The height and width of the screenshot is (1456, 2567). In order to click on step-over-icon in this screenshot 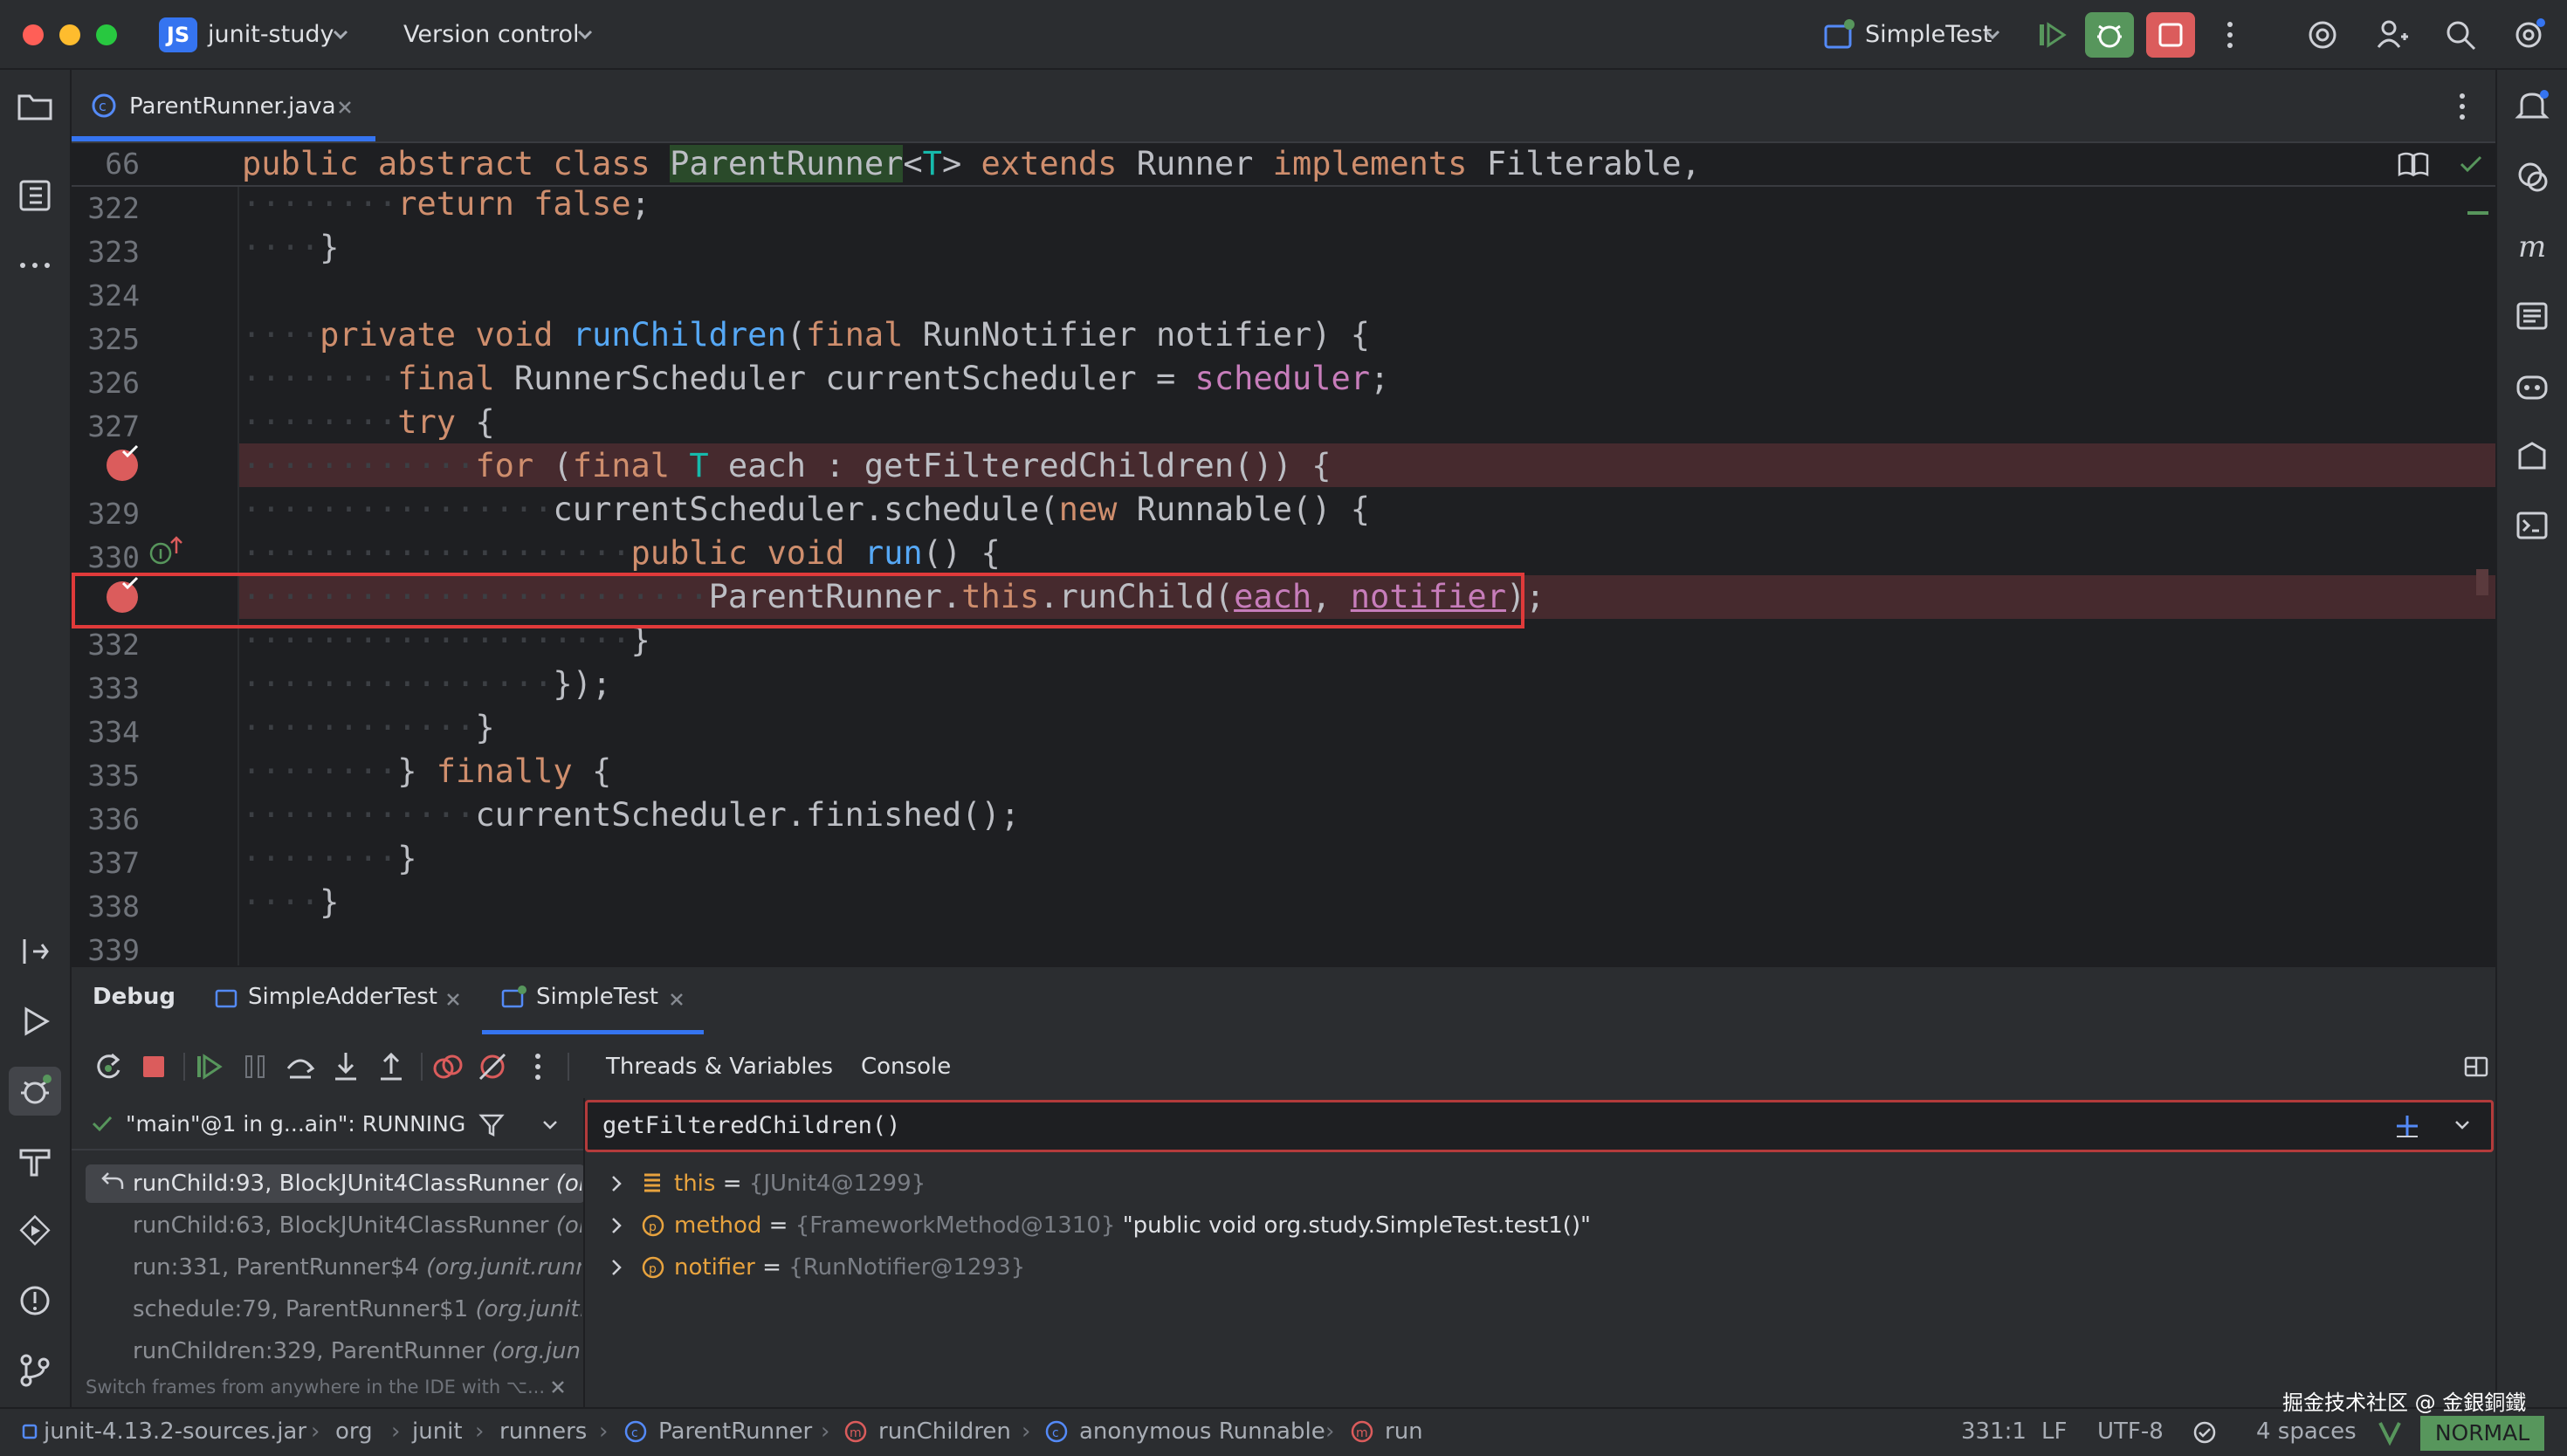, I will do `click(300, 1066)`.